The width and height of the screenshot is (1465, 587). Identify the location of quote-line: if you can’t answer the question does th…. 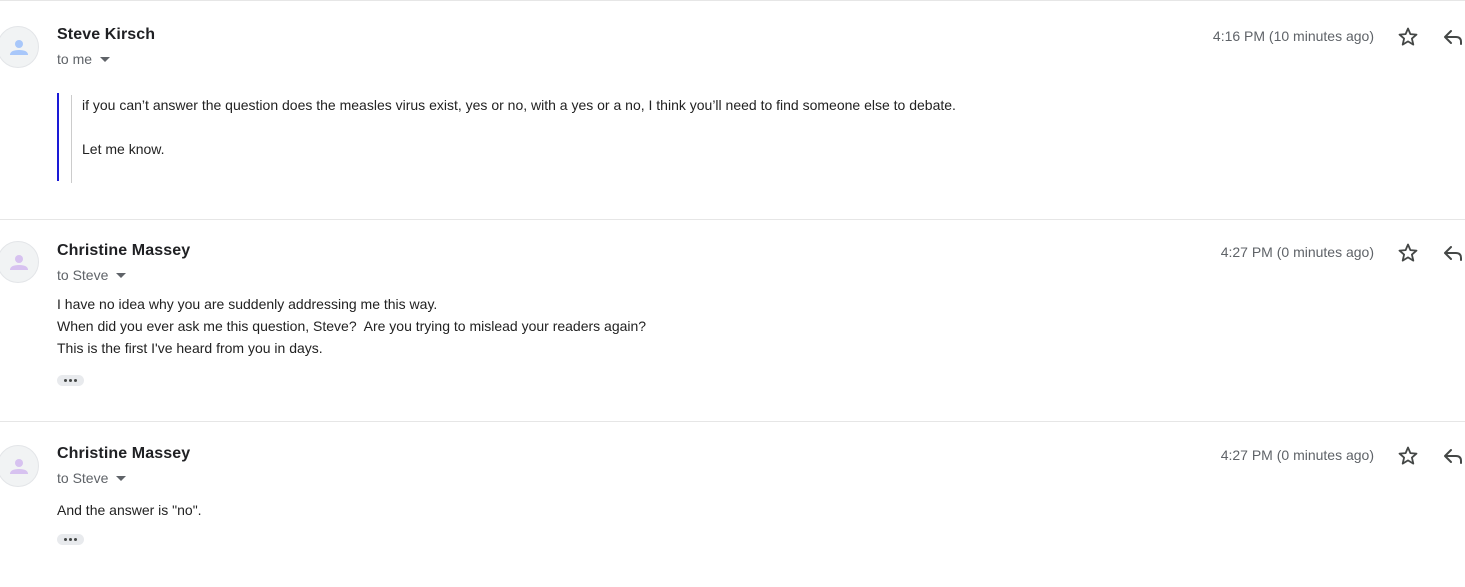
(519, 105).